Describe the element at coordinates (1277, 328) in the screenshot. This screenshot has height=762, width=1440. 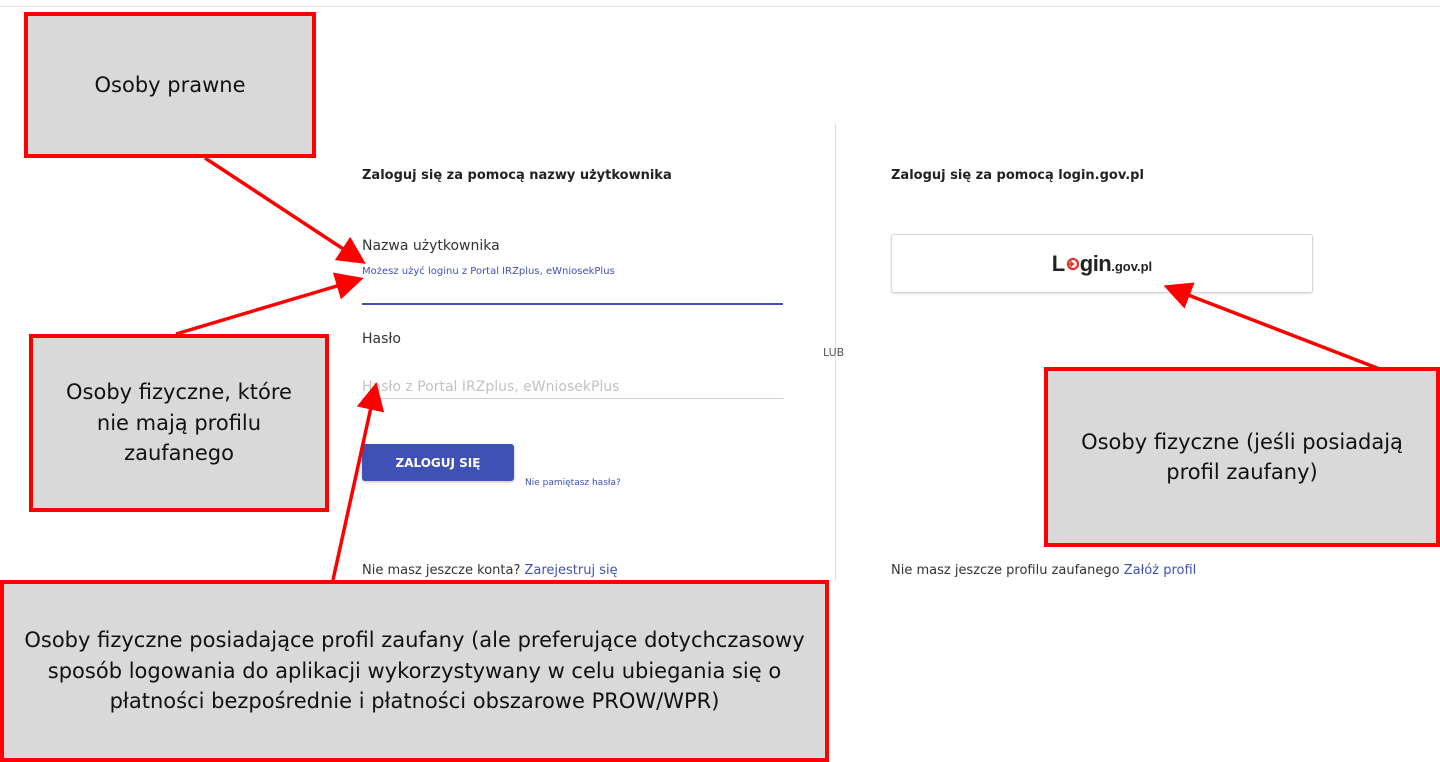
I see `arrow-profile-to-gov` at that location.